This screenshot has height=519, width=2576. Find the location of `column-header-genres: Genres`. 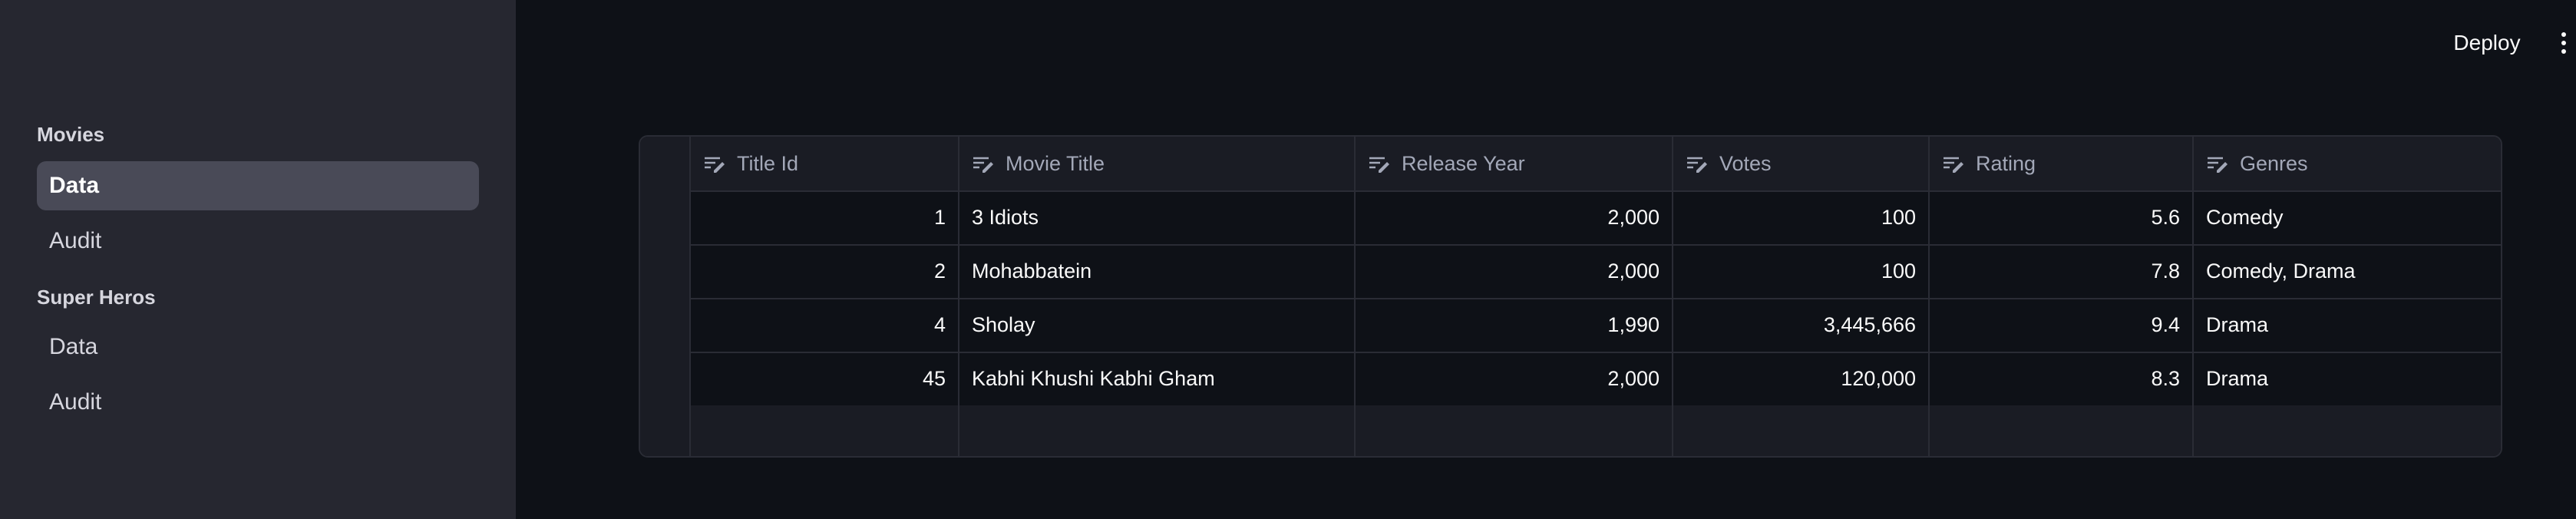

column-header-genres: Genres is located at coordinates (2347, 164).